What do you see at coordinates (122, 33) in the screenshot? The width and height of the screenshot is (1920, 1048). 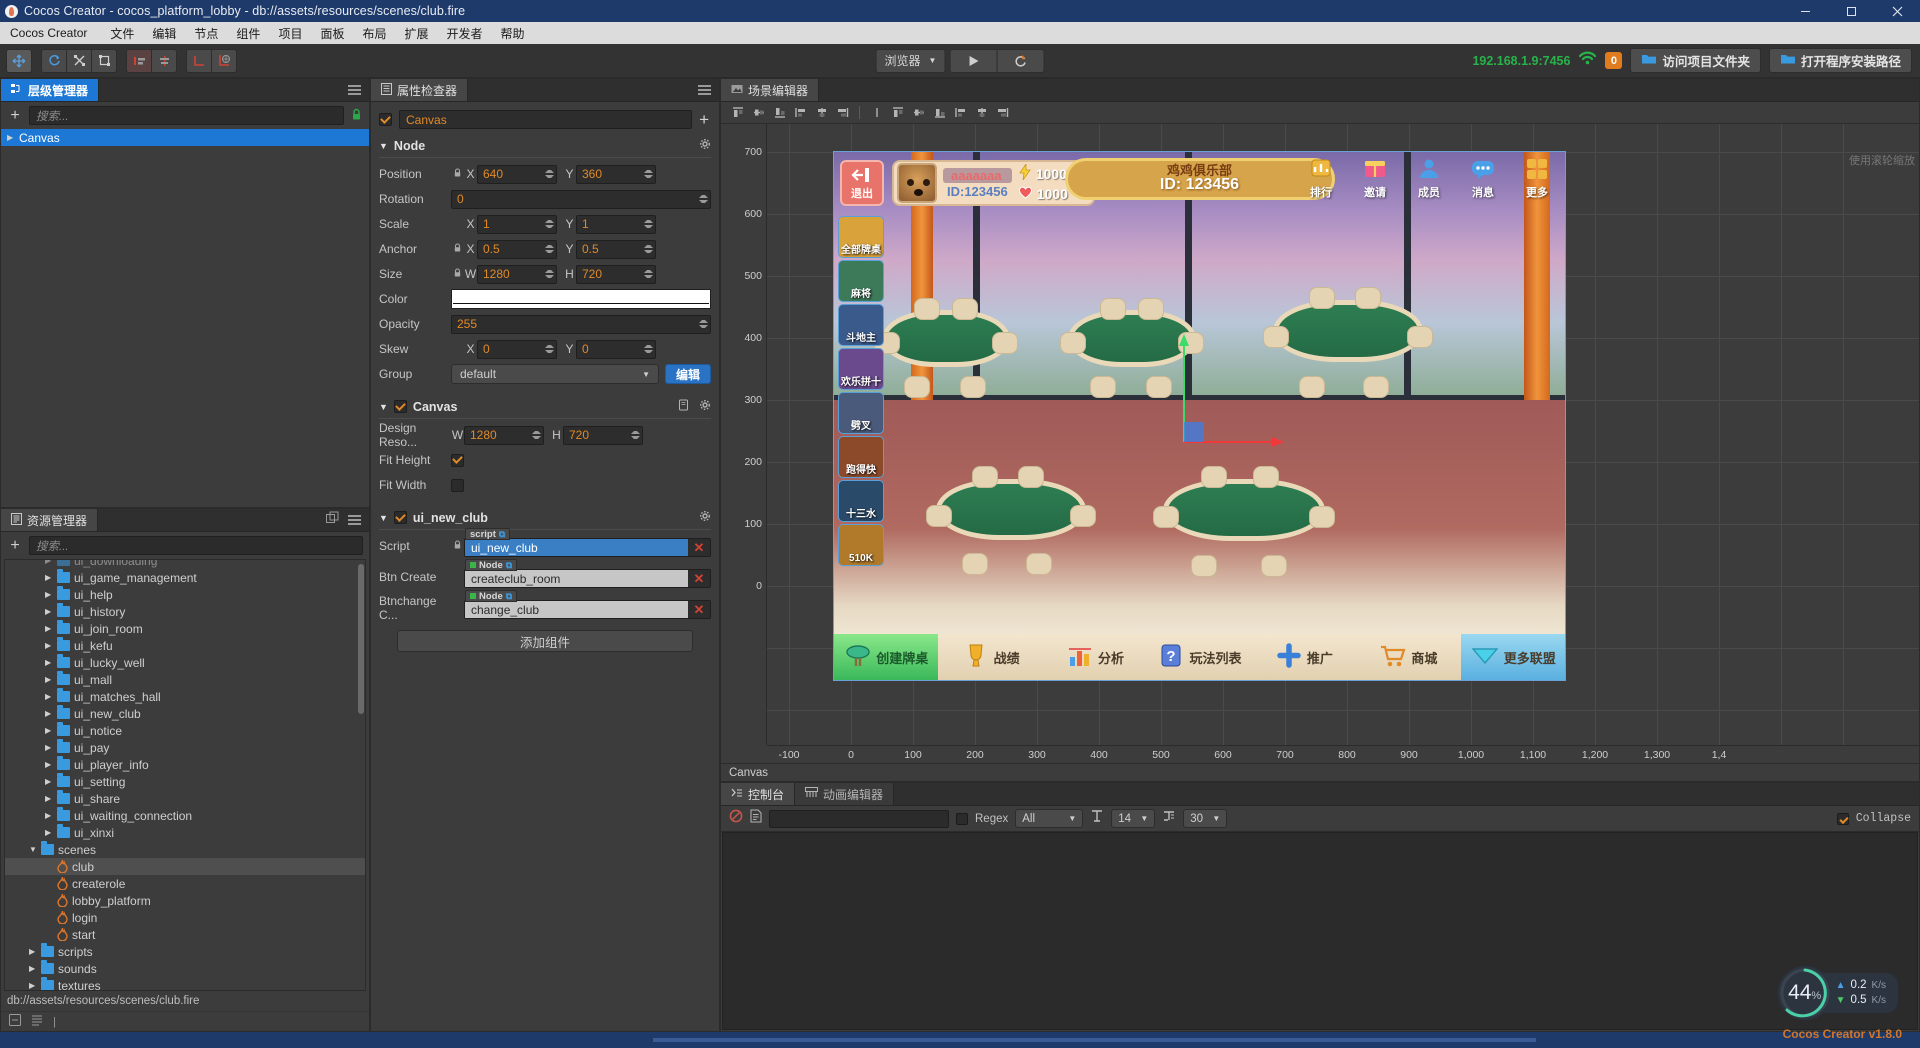 I see `menu-item-file: 文件` at bounding box center [122, 33].